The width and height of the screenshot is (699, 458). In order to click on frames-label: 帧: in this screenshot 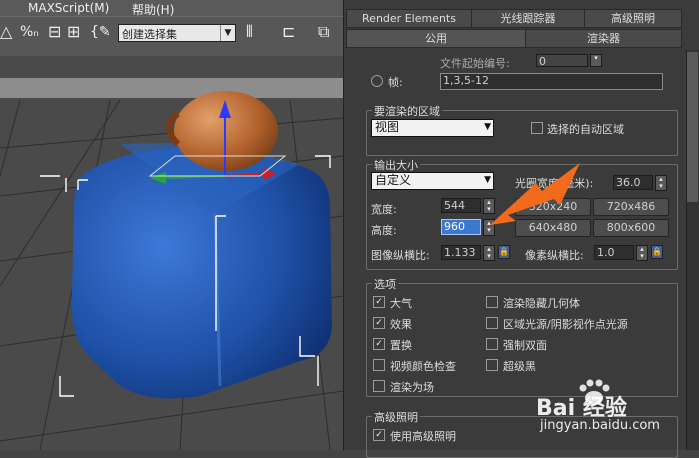, I will do `click(395, 82)`.